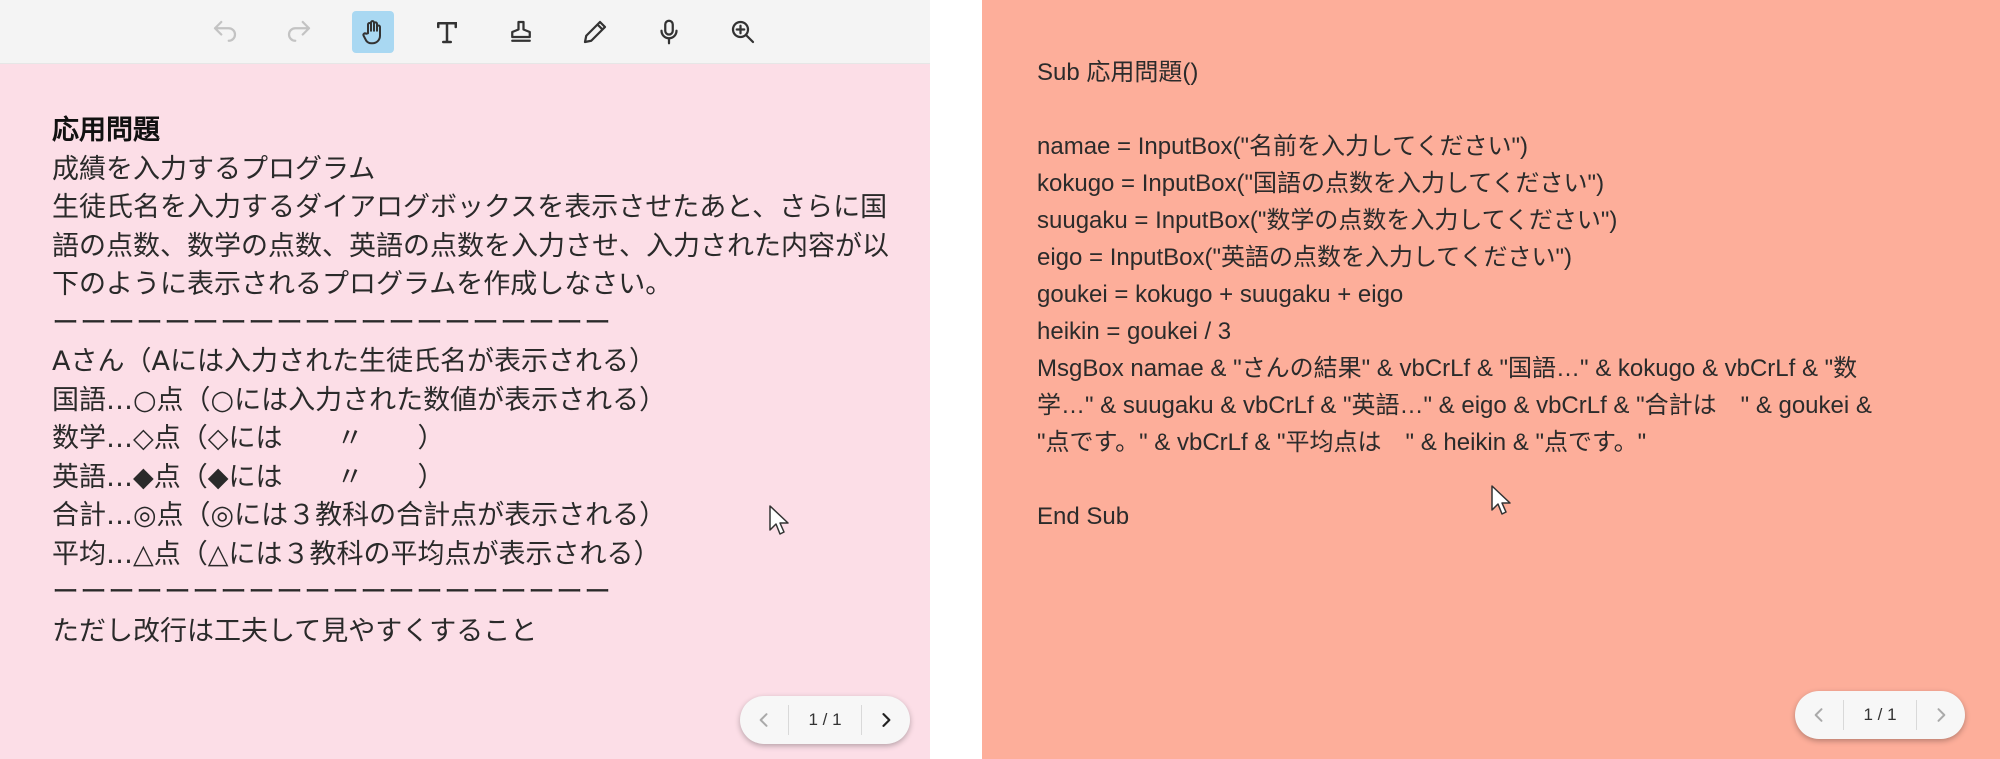 This screenshot has width=2000, height=759. I want to click on text-icon, so click(447, 33).